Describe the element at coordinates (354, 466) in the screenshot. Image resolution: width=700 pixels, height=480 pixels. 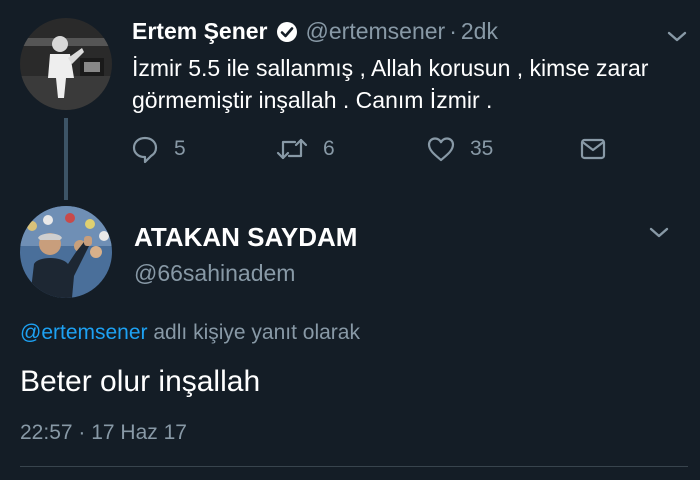
I see `divider` at that location.